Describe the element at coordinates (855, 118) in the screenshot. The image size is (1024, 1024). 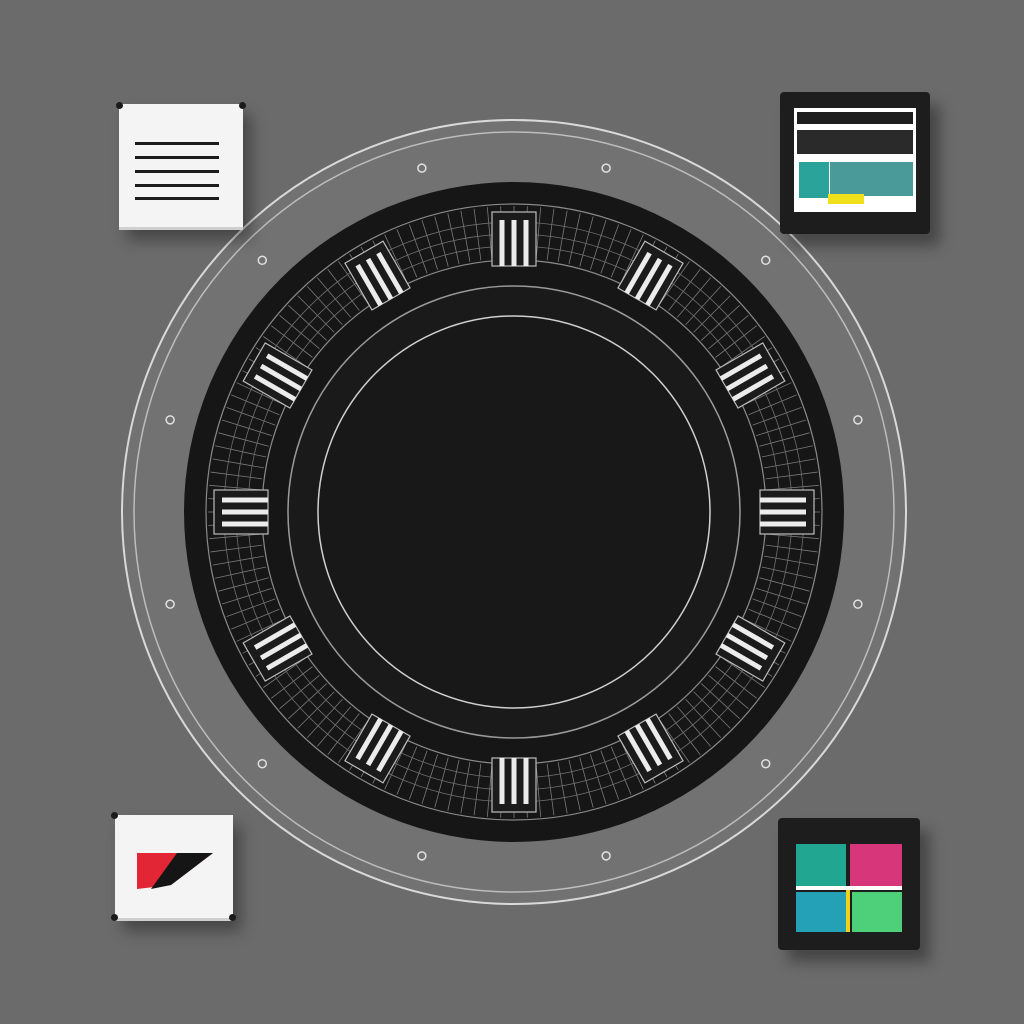
I see `window-title-bar` at that location.